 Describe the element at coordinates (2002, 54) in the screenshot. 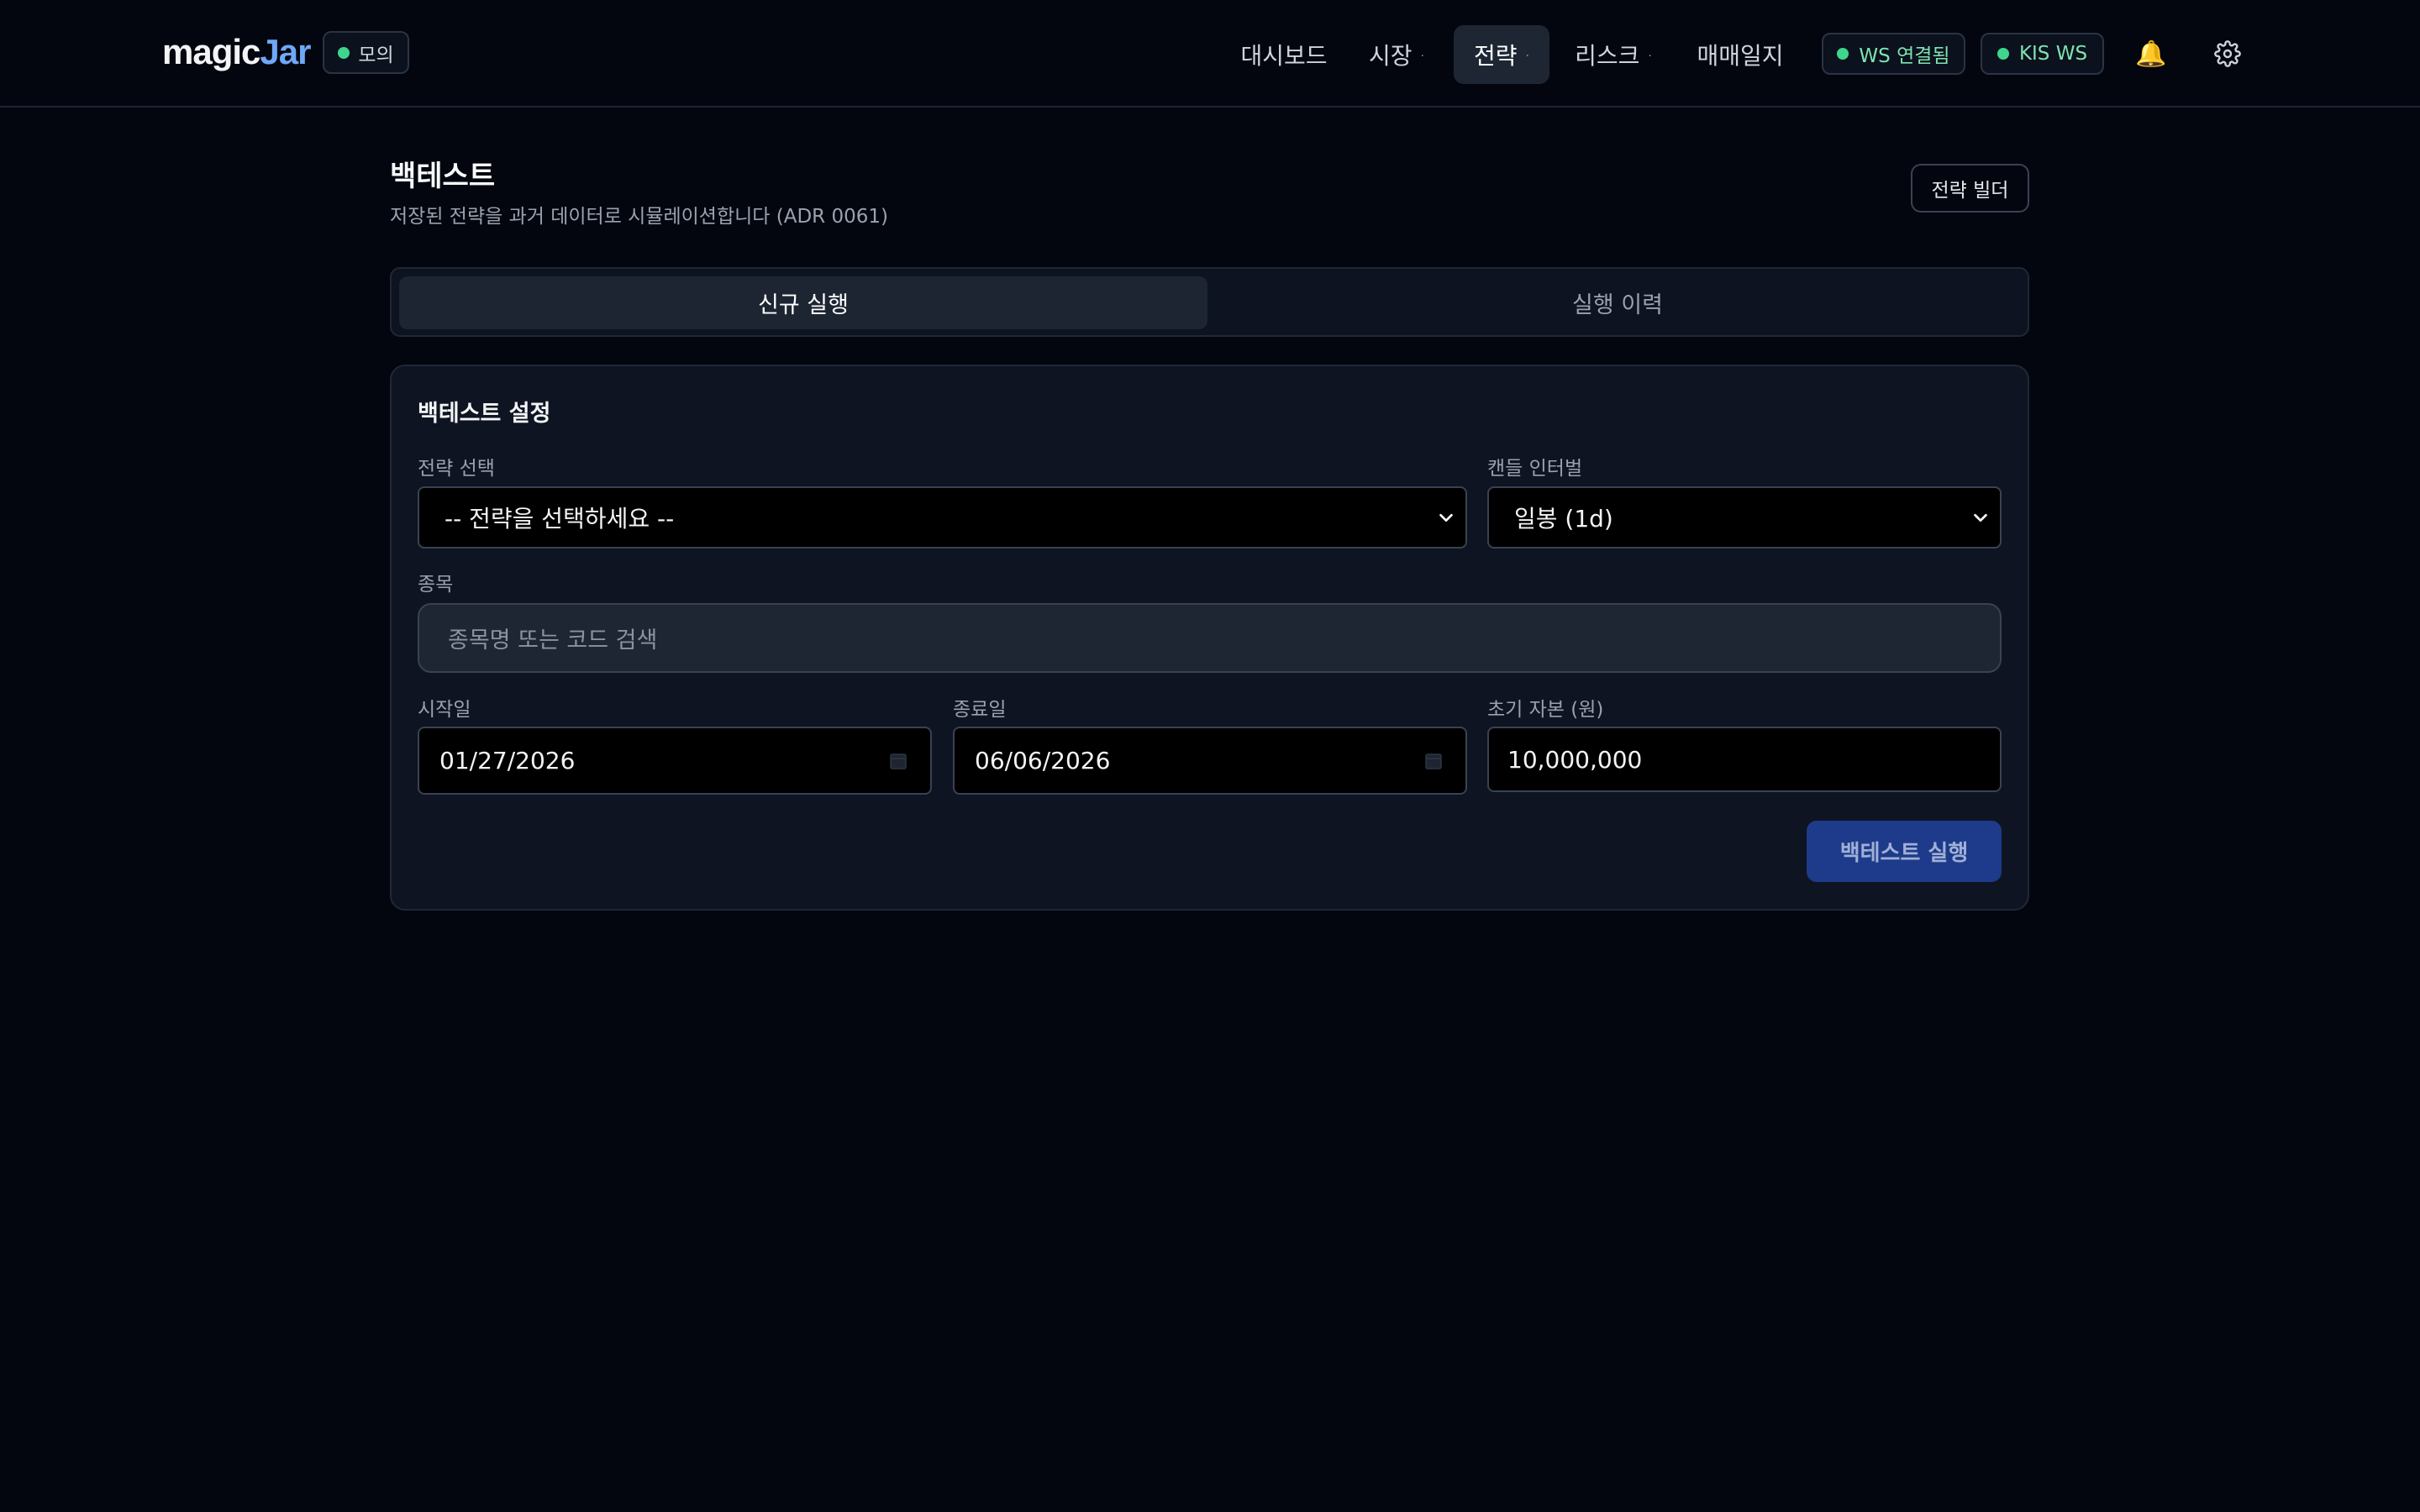

I see `kis-status-dot` at that location.